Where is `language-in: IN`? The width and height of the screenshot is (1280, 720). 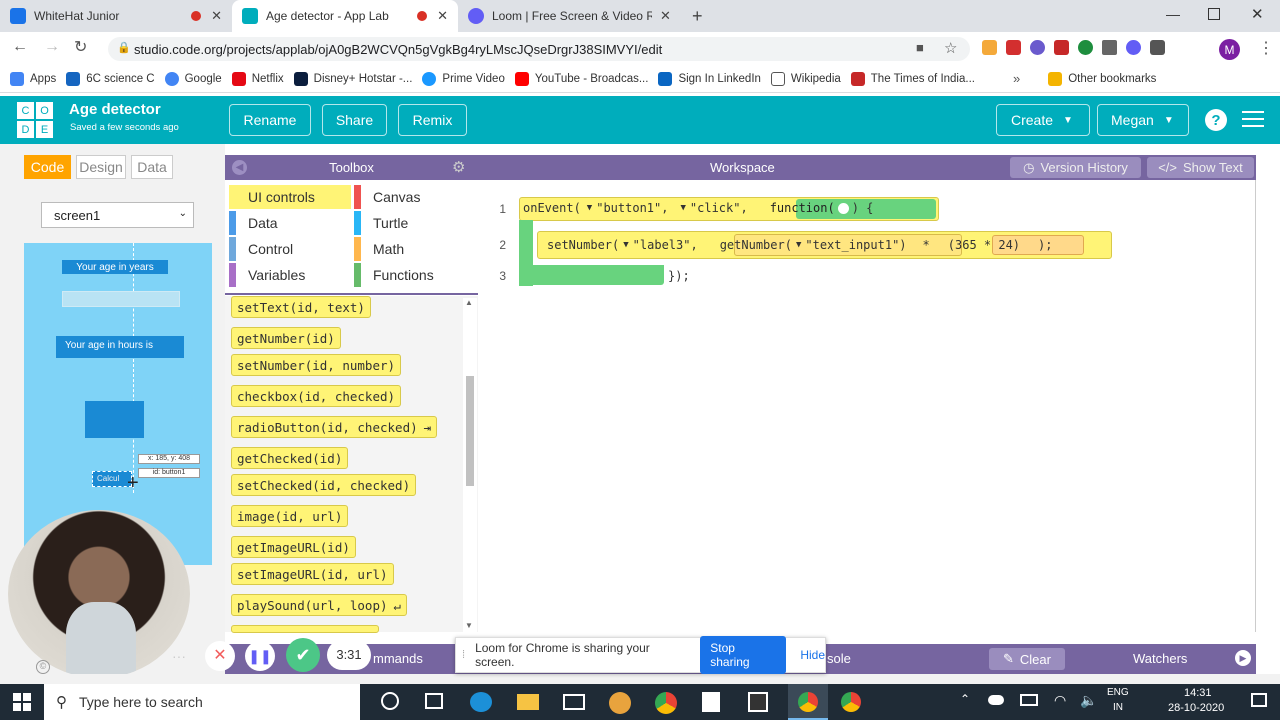 language-in: IN is located at coordinates (1118, 707).